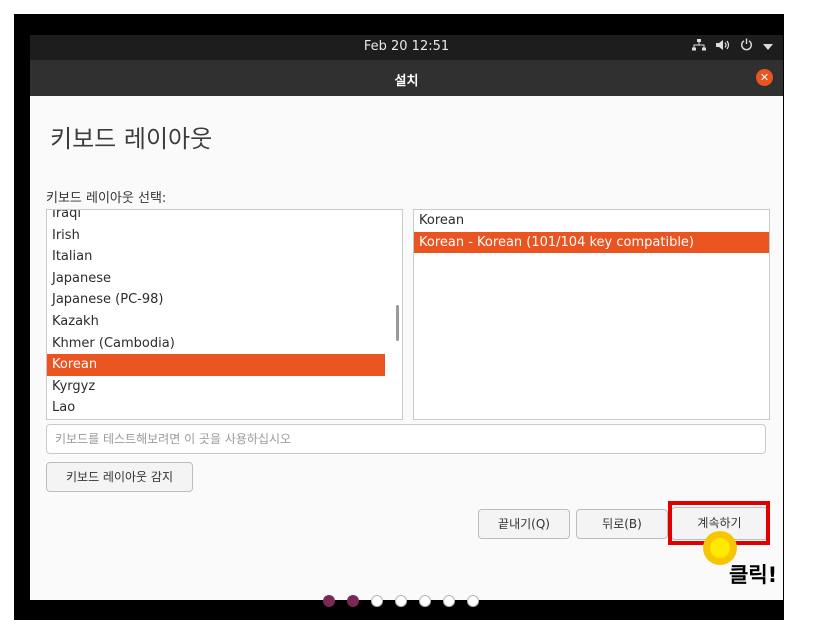 This screenshot has height=630, width=828. What do you see at coordinates (216, 300) in the screenshot?
I see `layout-list-item: Japanese (PC-98)` at bounding box center [216, 300].